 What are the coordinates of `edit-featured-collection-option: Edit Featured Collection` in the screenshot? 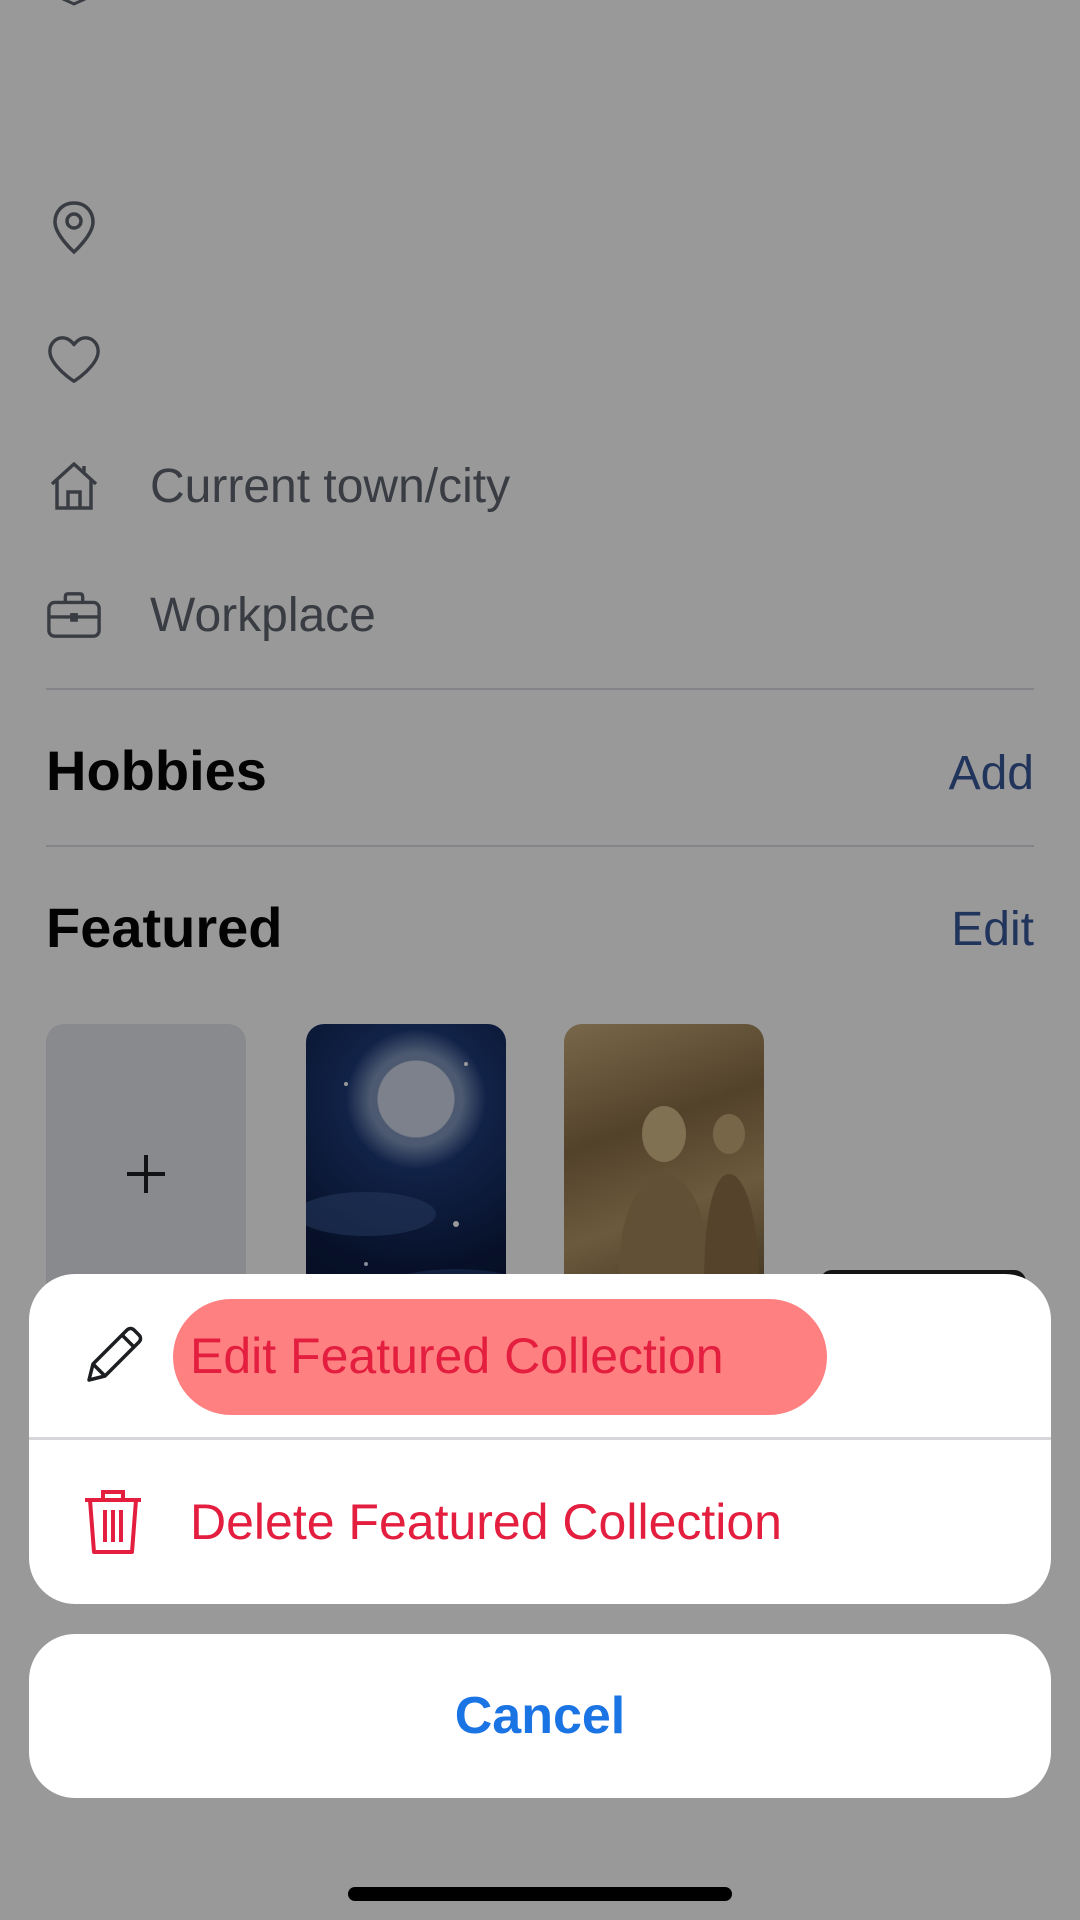 It's located at (540, 1356).